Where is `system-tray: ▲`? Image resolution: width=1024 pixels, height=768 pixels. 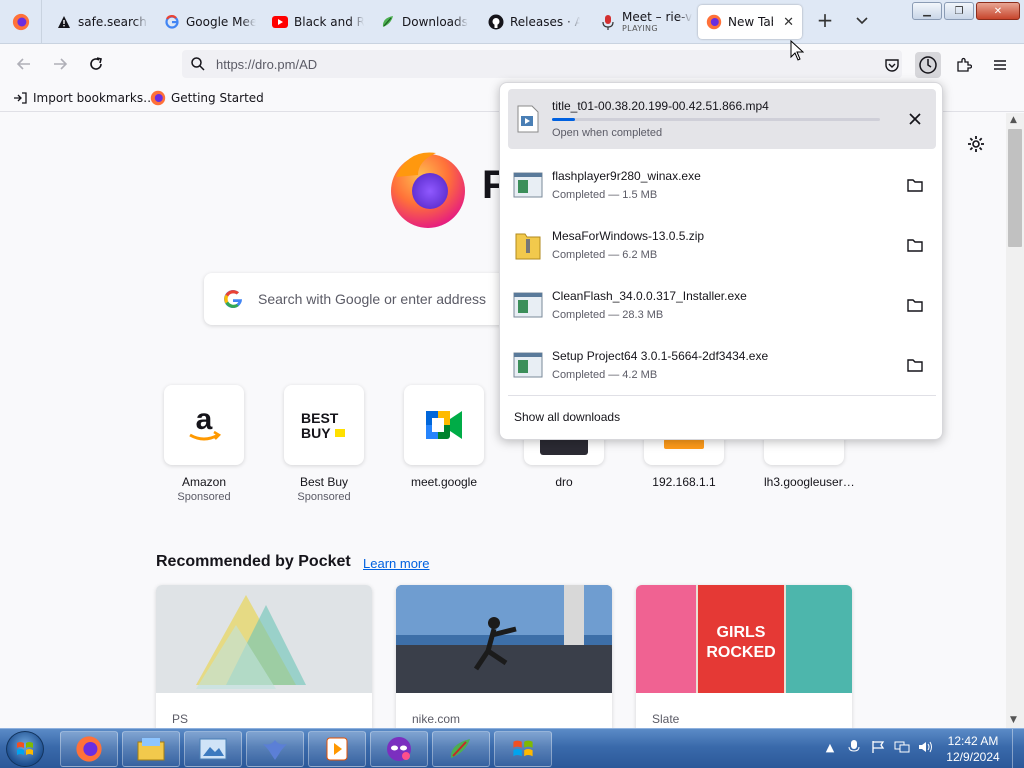
system-tray: ▲ is located at coordinates (878, 747).